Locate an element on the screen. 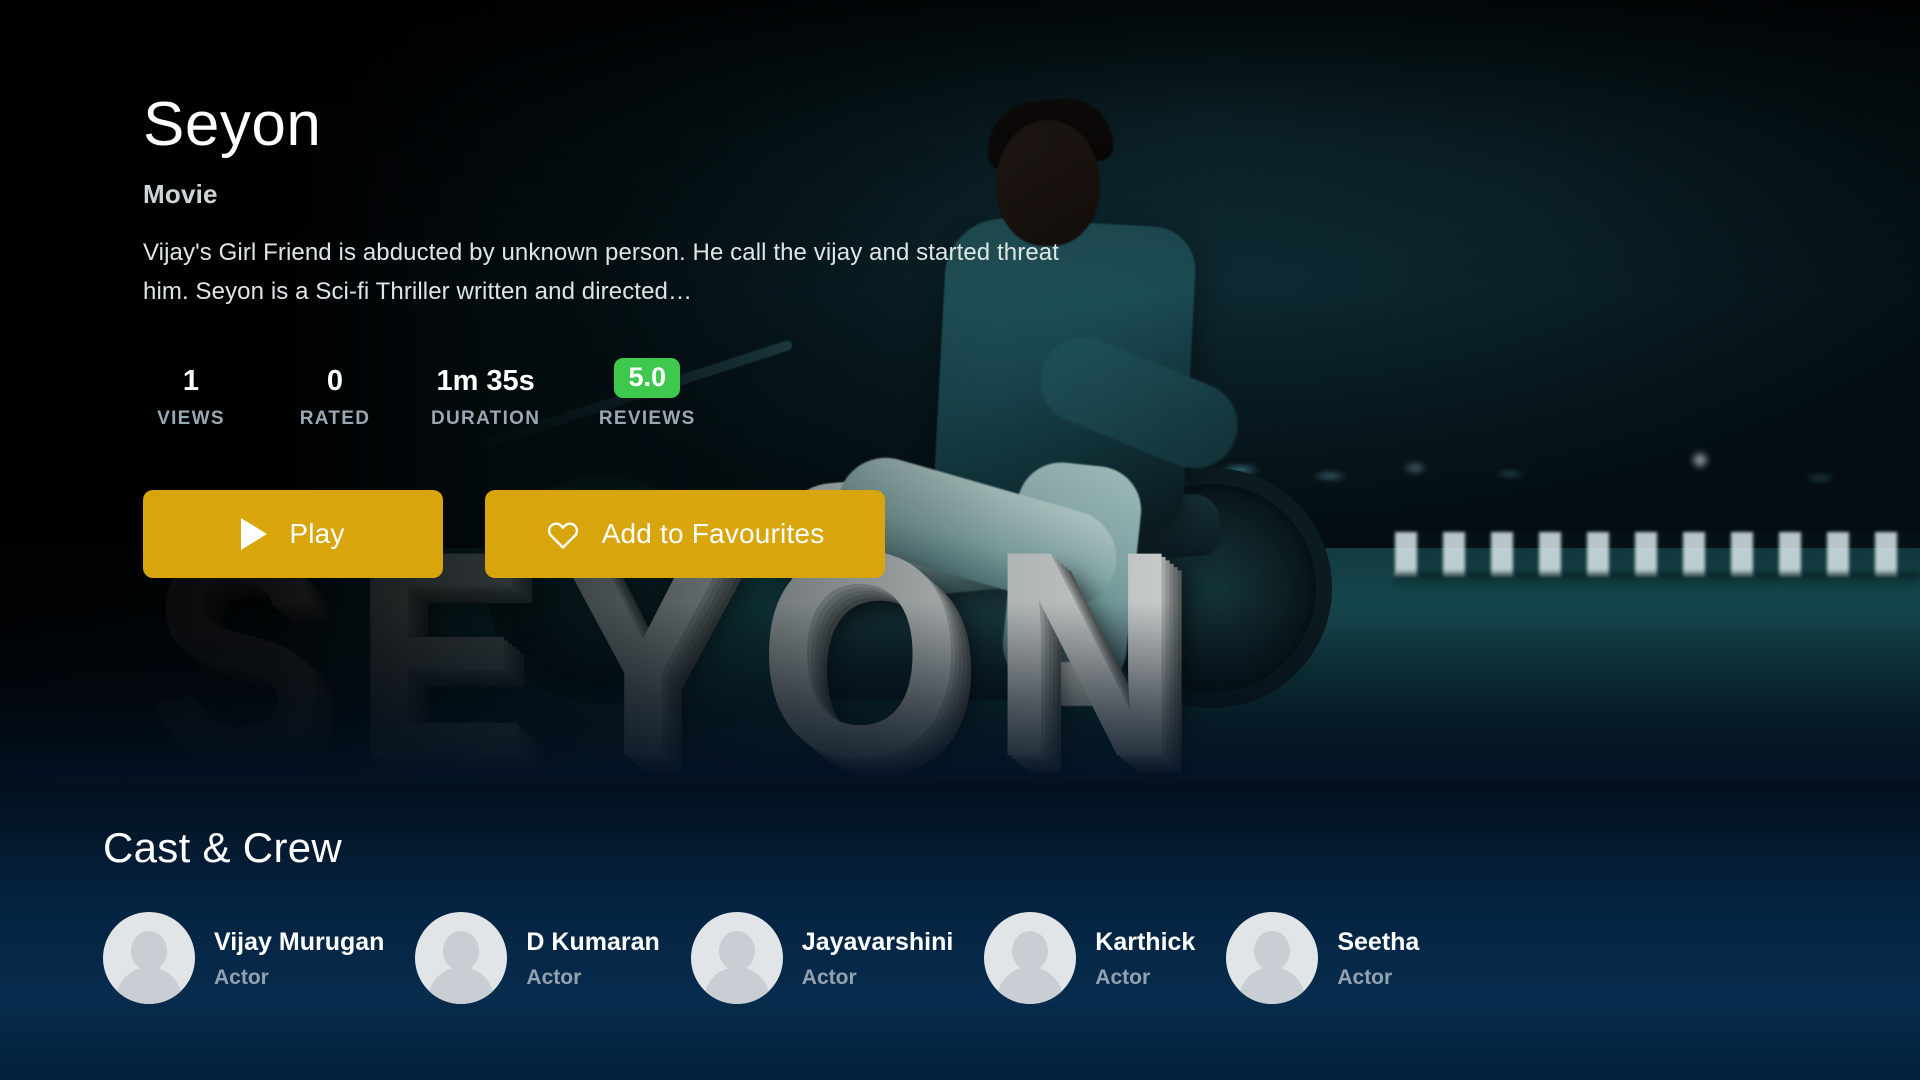  add-to-favourites-button: Add to Favourites is located at coordinates (685, 534).